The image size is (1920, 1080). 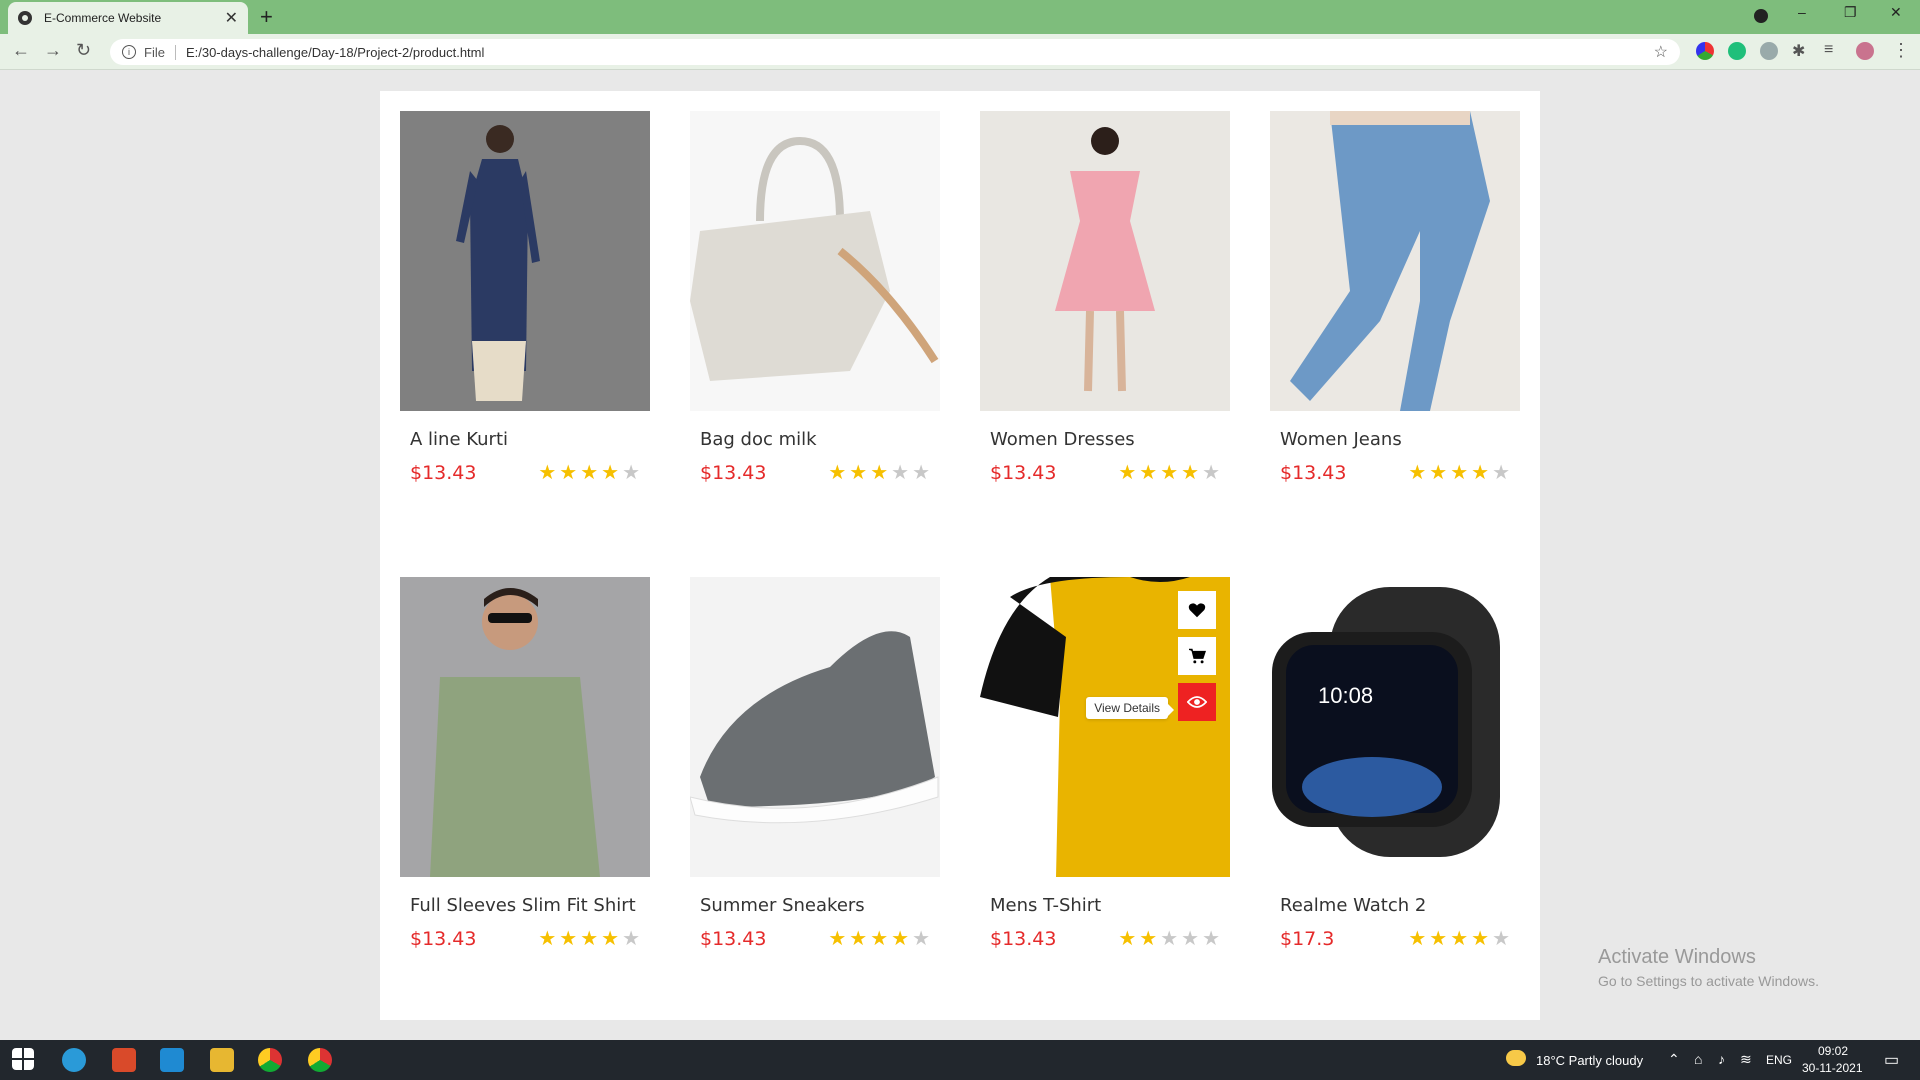 I want to click on volume-icon: ♪, so click(x=1721, y=1059).